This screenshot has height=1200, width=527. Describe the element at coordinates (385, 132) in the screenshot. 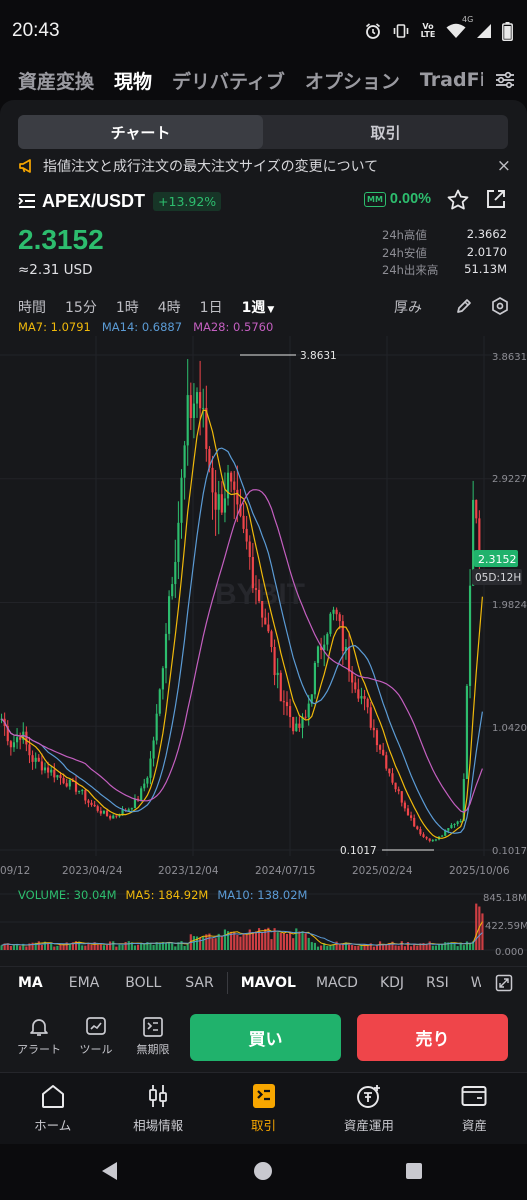

I see `segment-trade: 取引` at that location.